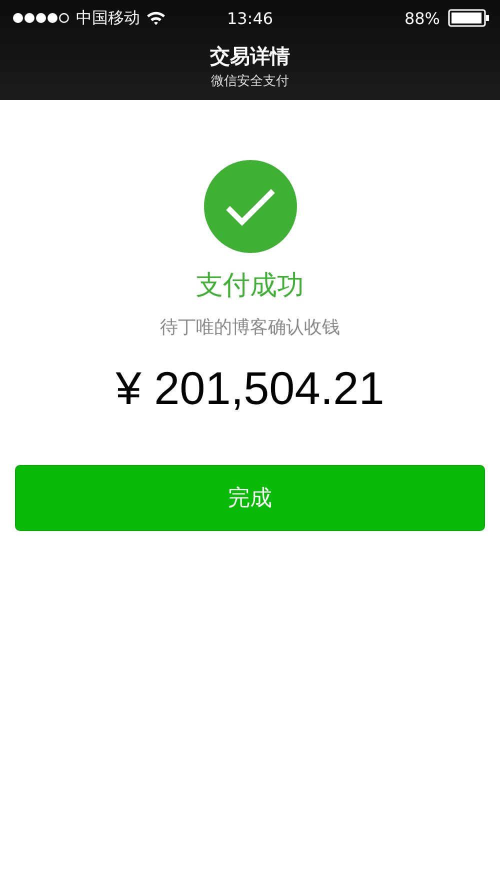 The image size is (500, 888). I want to click on success-check-icon, so click(250, 206).